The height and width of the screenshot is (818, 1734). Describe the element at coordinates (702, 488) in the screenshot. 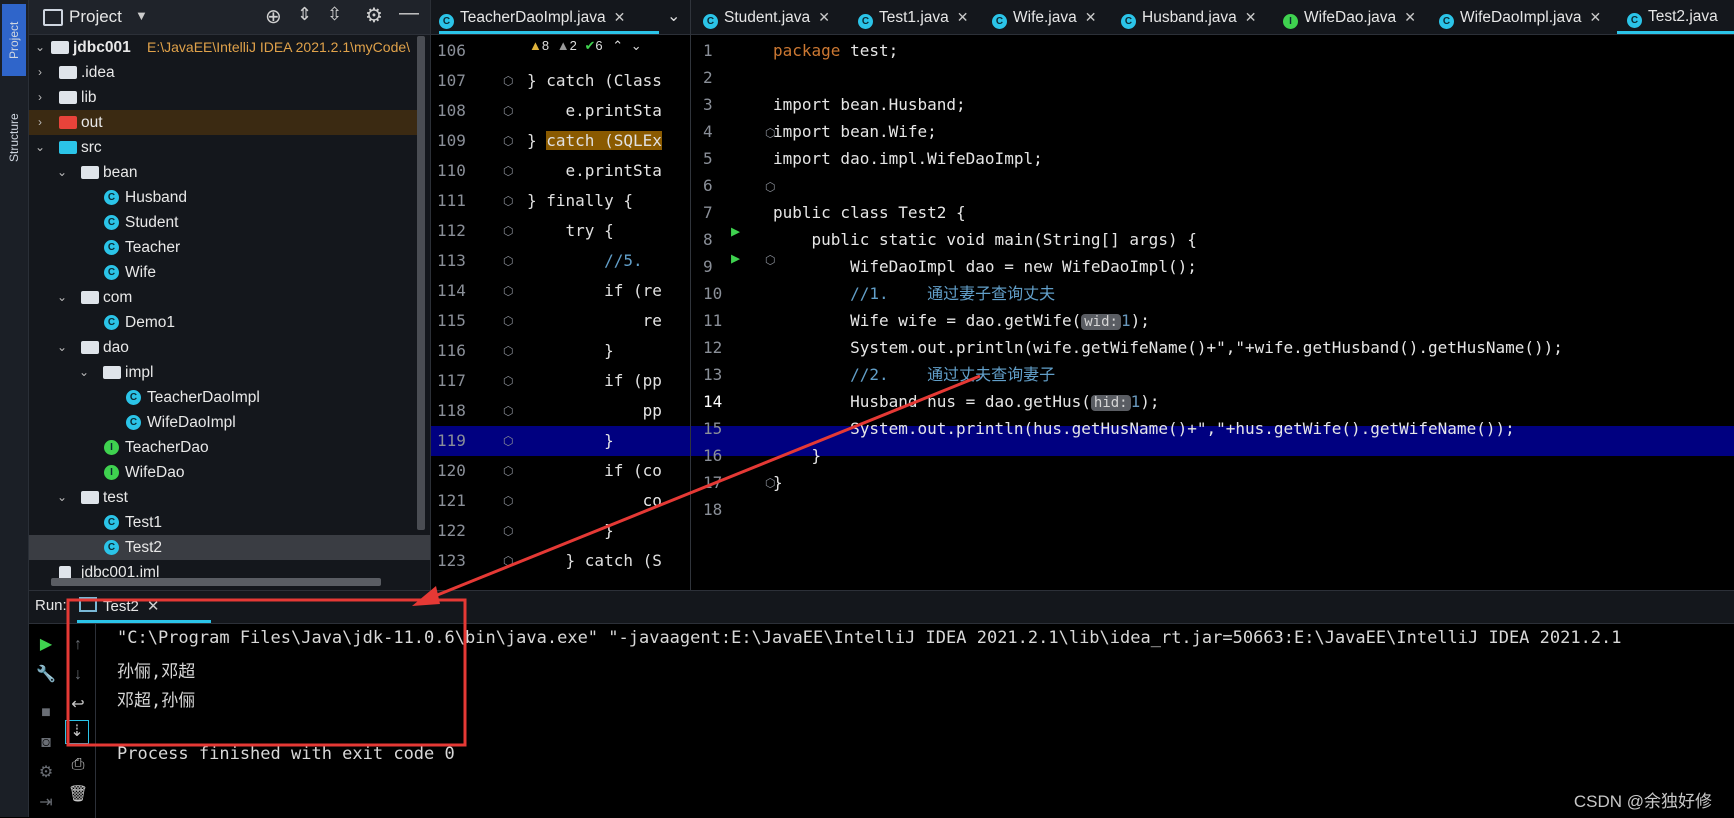

I see `annotation-arrow-line` at that location.